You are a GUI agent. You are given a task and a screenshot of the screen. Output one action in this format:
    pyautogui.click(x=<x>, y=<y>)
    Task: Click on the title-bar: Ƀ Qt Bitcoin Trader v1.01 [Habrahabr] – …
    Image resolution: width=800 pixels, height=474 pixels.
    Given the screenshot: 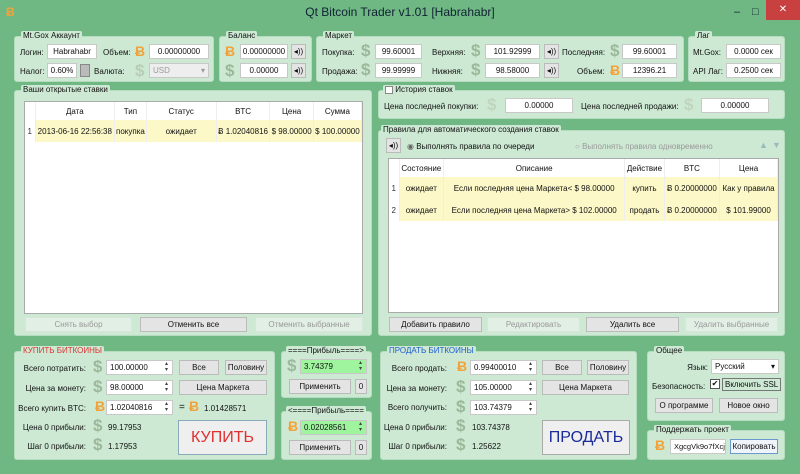 What is the action you would take?
    pyautogui.click(x=400, y=13)
    